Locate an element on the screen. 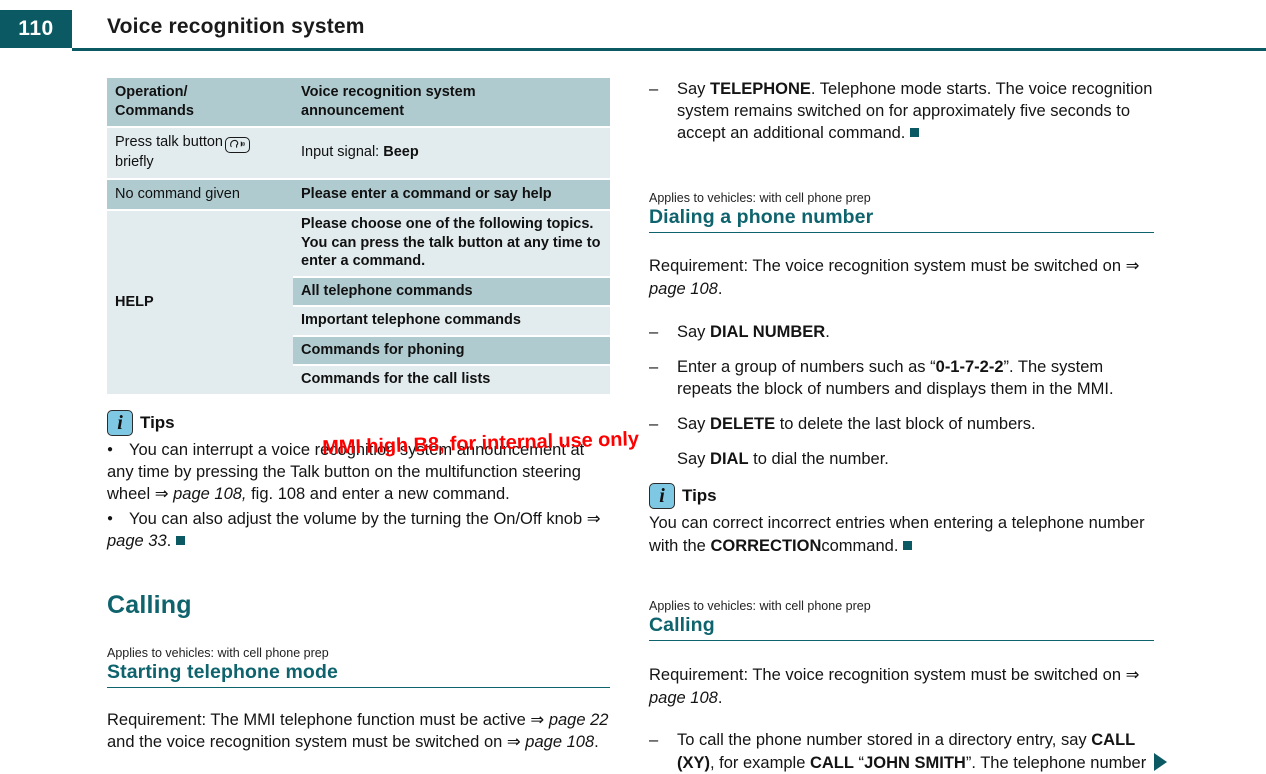 This screenshot has width=1266, height=774. calling-step-mid: , for example is located at coordinates (760, 762).